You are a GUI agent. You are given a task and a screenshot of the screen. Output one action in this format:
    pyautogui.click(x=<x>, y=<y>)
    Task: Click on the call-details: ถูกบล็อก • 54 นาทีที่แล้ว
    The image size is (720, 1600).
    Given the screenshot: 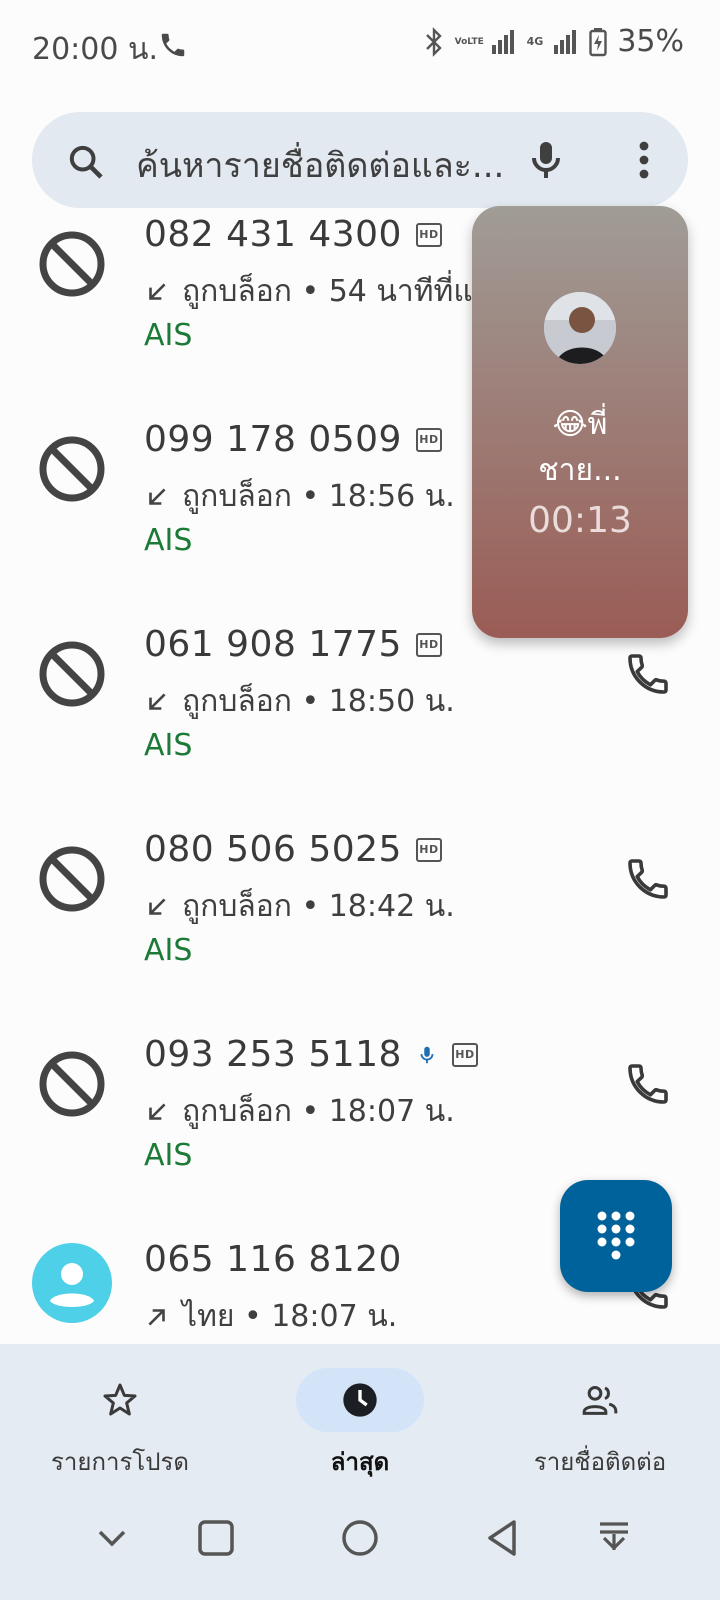 What is the action you would take?
    pyautogui.click(x=326, y=291)
    